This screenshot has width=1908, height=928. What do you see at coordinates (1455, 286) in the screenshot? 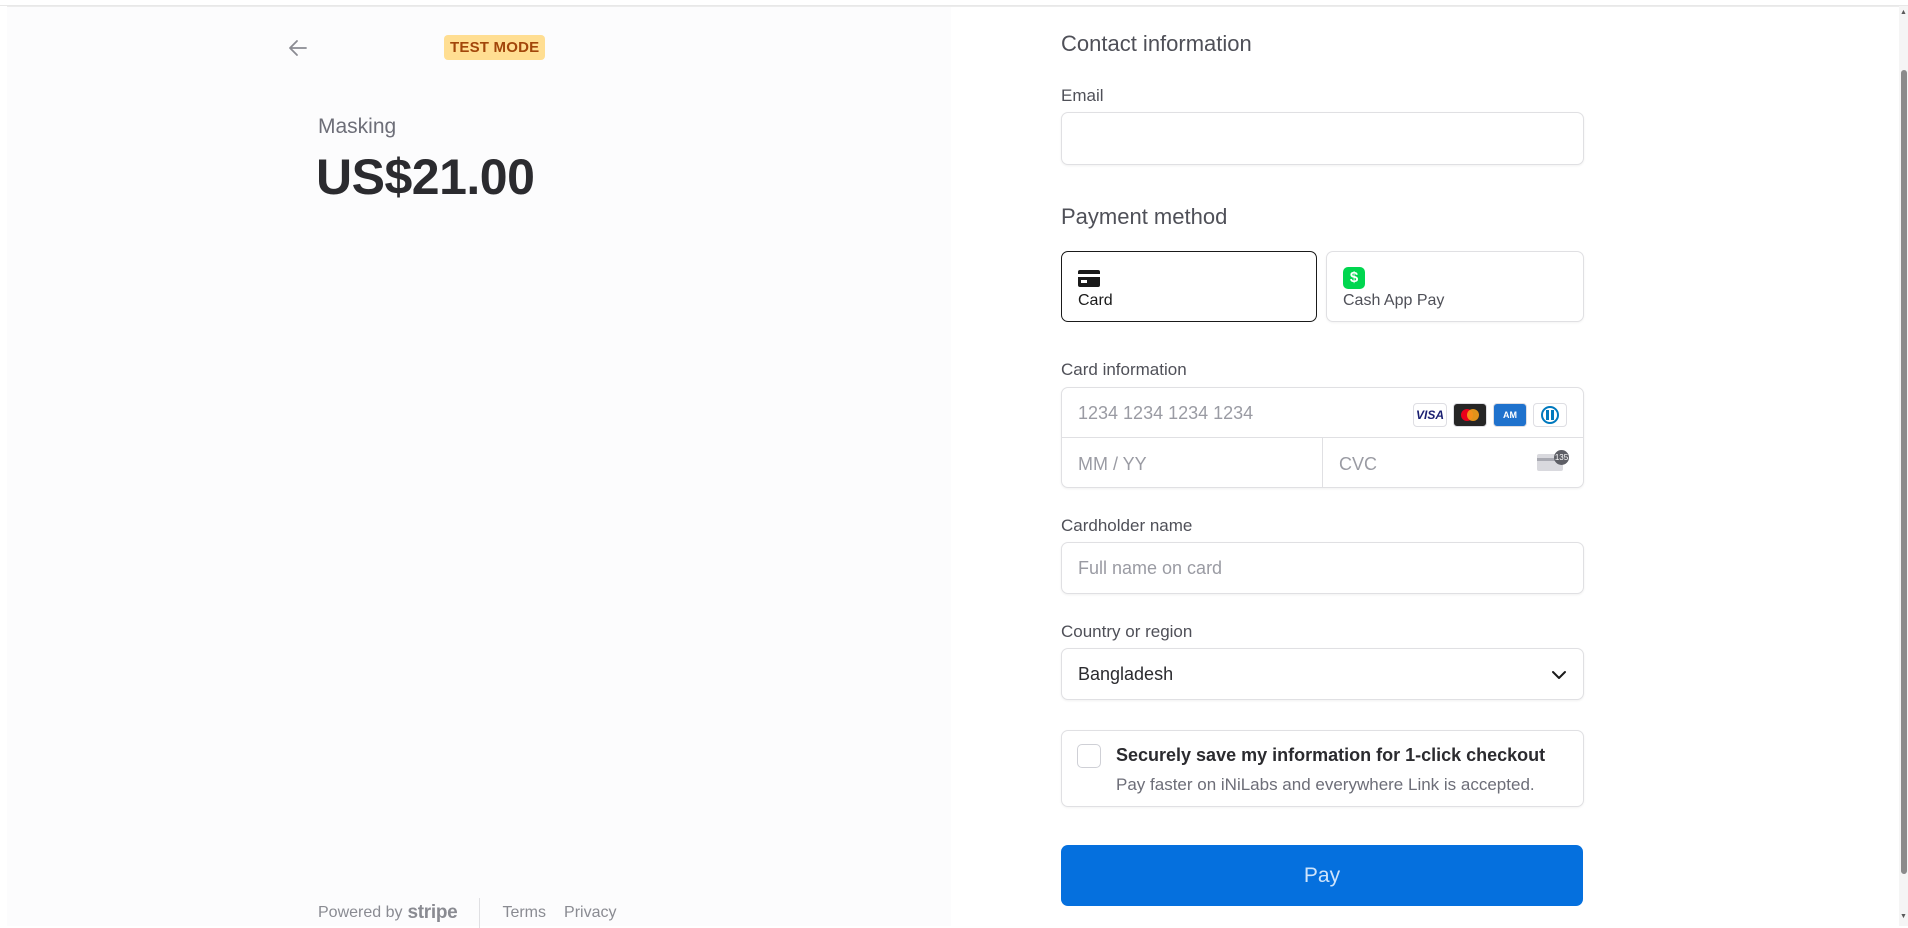
I see `payment-method-cash-app: $ Cash App Pay` at bounding box center [1455, 286].